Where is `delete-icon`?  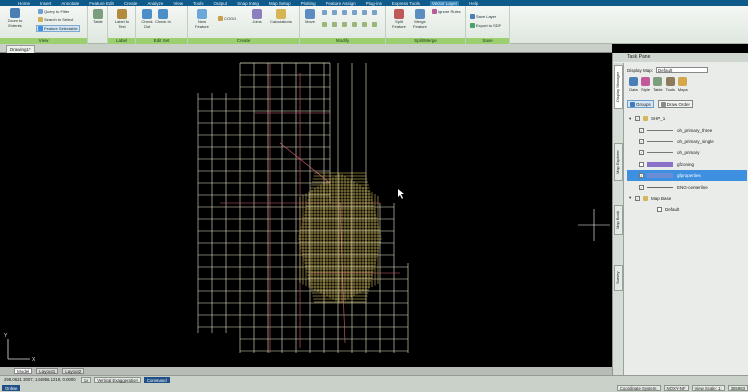 delete-icon is located at coordinates (354, 12).